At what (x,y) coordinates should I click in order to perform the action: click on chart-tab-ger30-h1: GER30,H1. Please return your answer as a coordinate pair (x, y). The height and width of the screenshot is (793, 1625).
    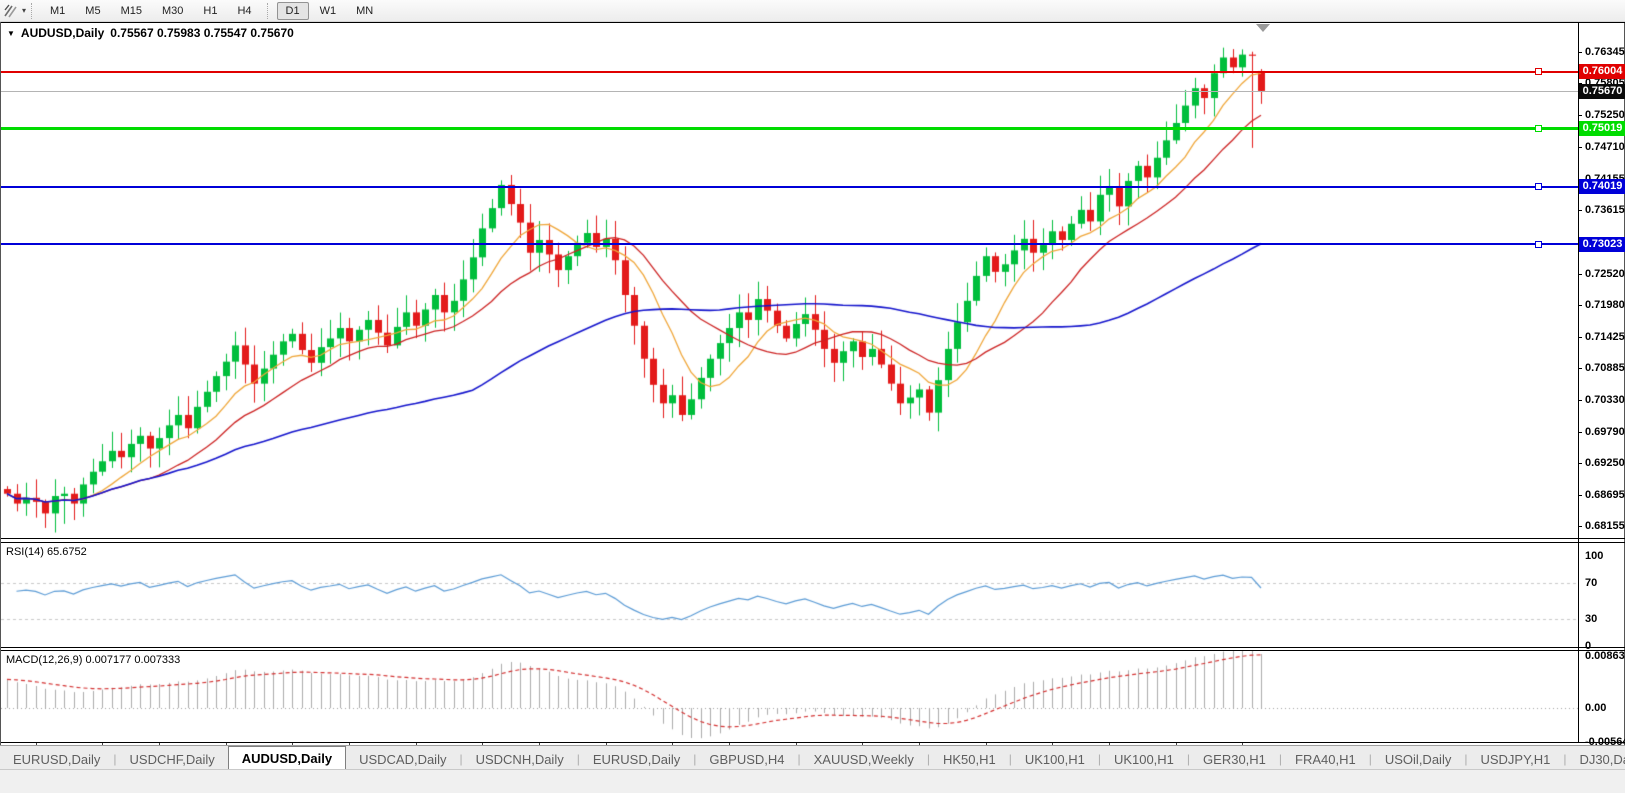
    Looking at the image, I should click on (1234, 759).